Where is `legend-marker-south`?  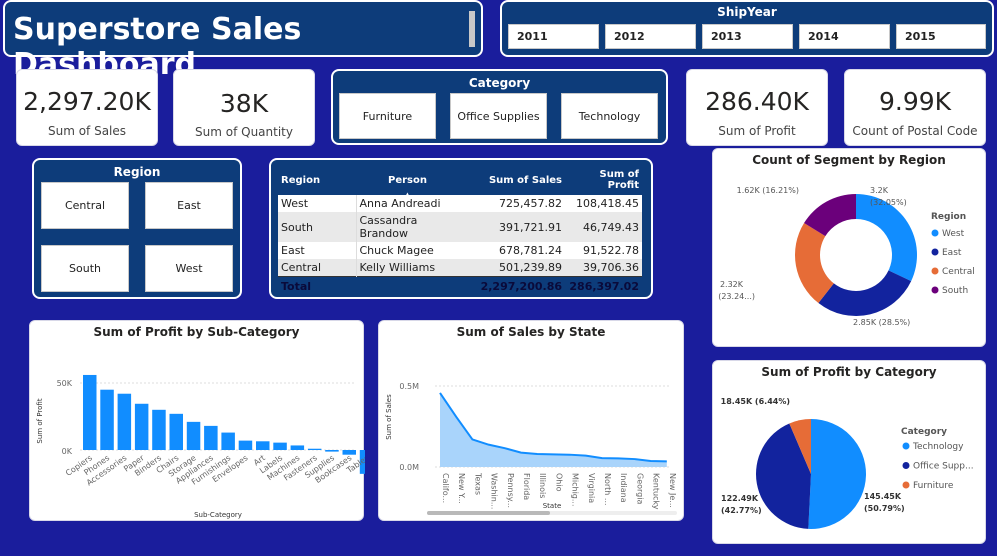 legend-marker-south is located at coordinates (935, 290).